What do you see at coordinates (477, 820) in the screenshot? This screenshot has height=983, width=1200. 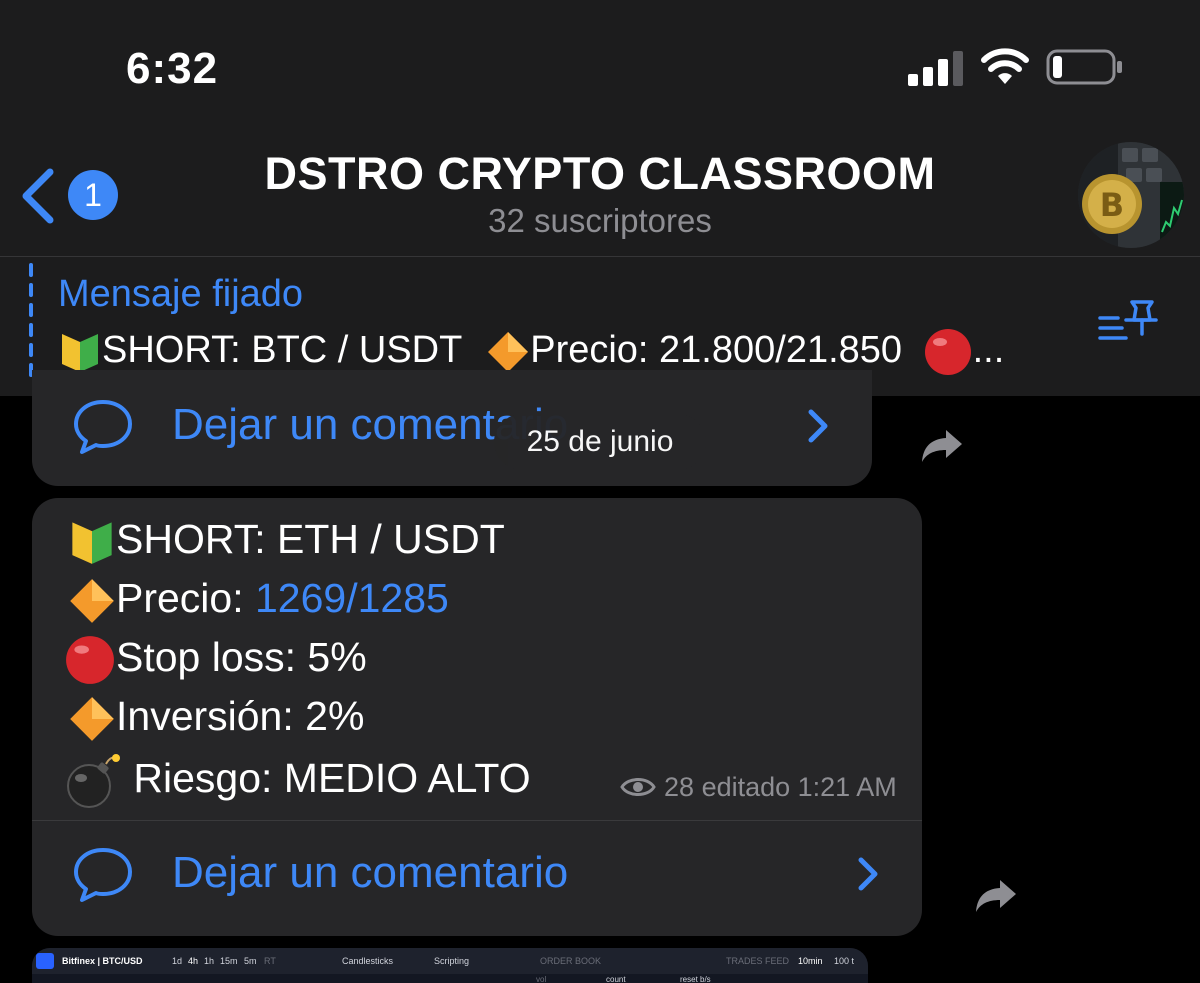 I see `bubble-divider` at bounding box center [477, 820].